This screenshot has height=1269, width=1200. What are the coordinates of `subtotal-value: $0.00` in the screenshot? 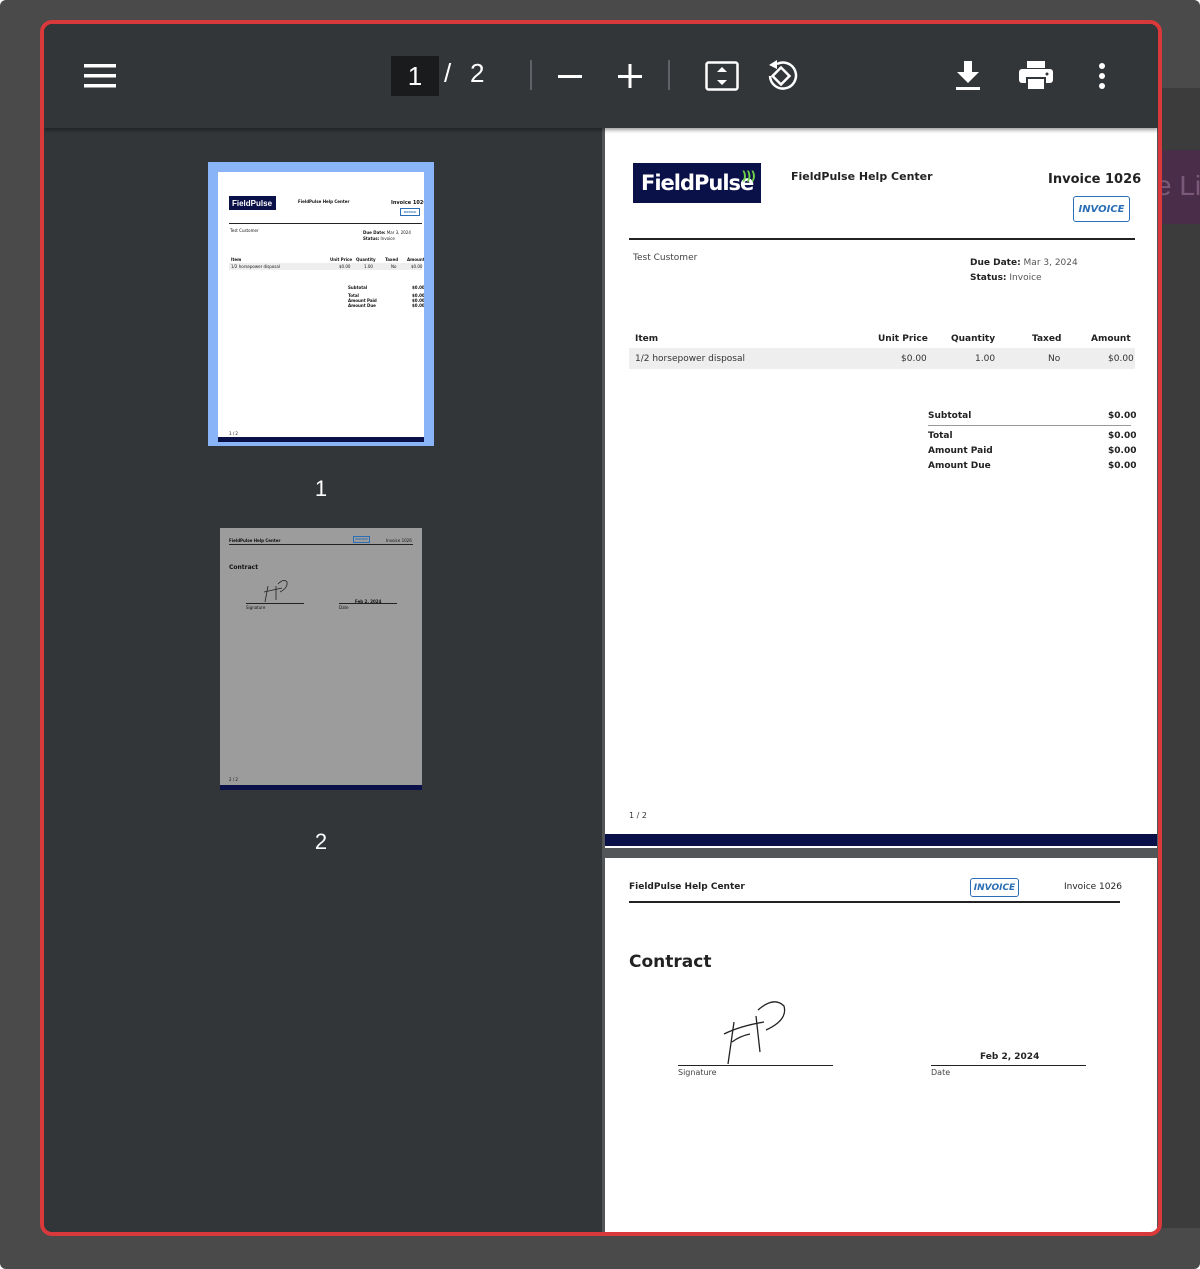 It's located at (1122, 416).